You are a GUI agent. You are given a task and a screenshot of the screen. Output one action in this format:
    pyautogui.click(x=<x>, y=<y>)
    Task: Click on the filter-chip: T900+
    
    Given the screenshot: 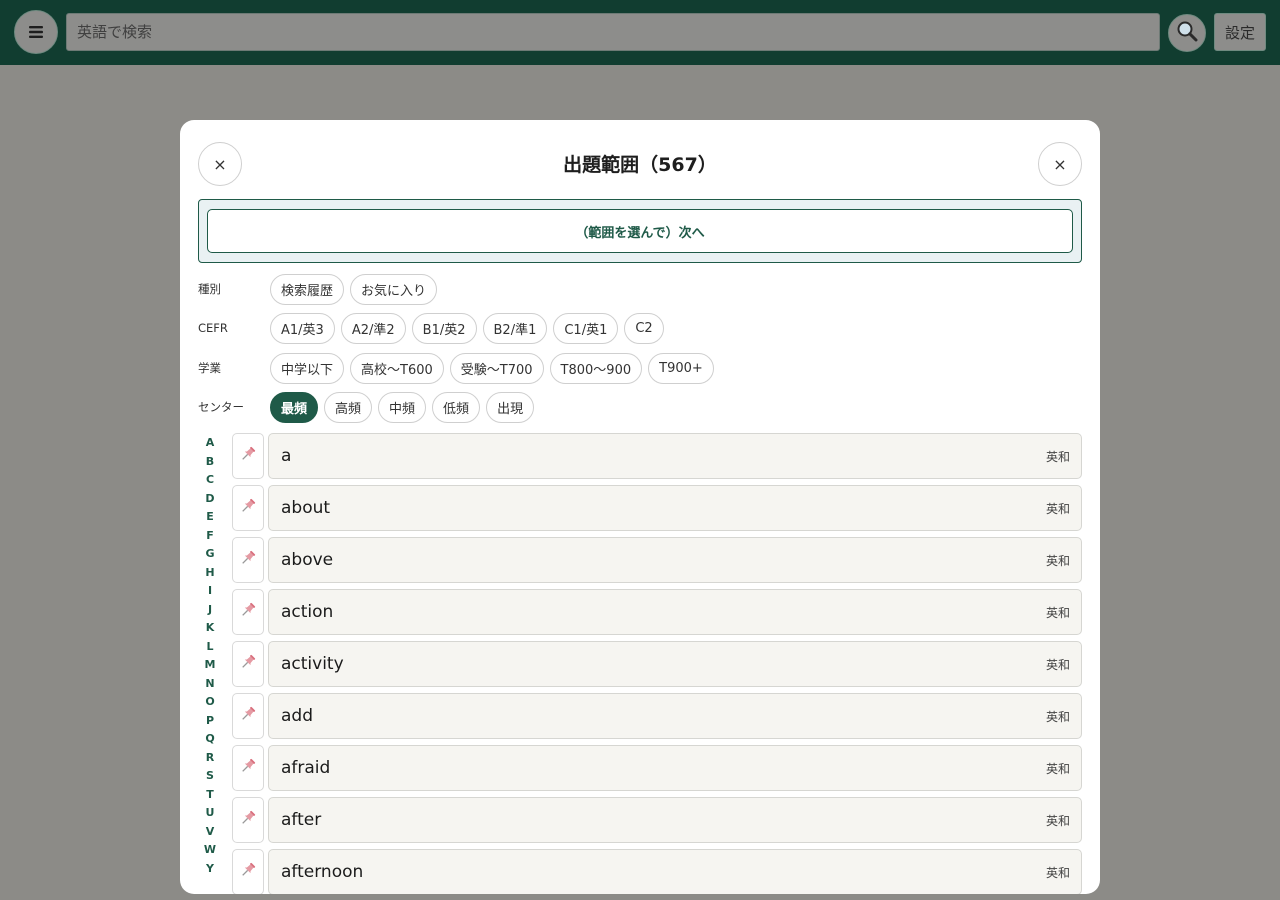 What is the action you would take?
    pyautogui.click(x=681, y=368)
    